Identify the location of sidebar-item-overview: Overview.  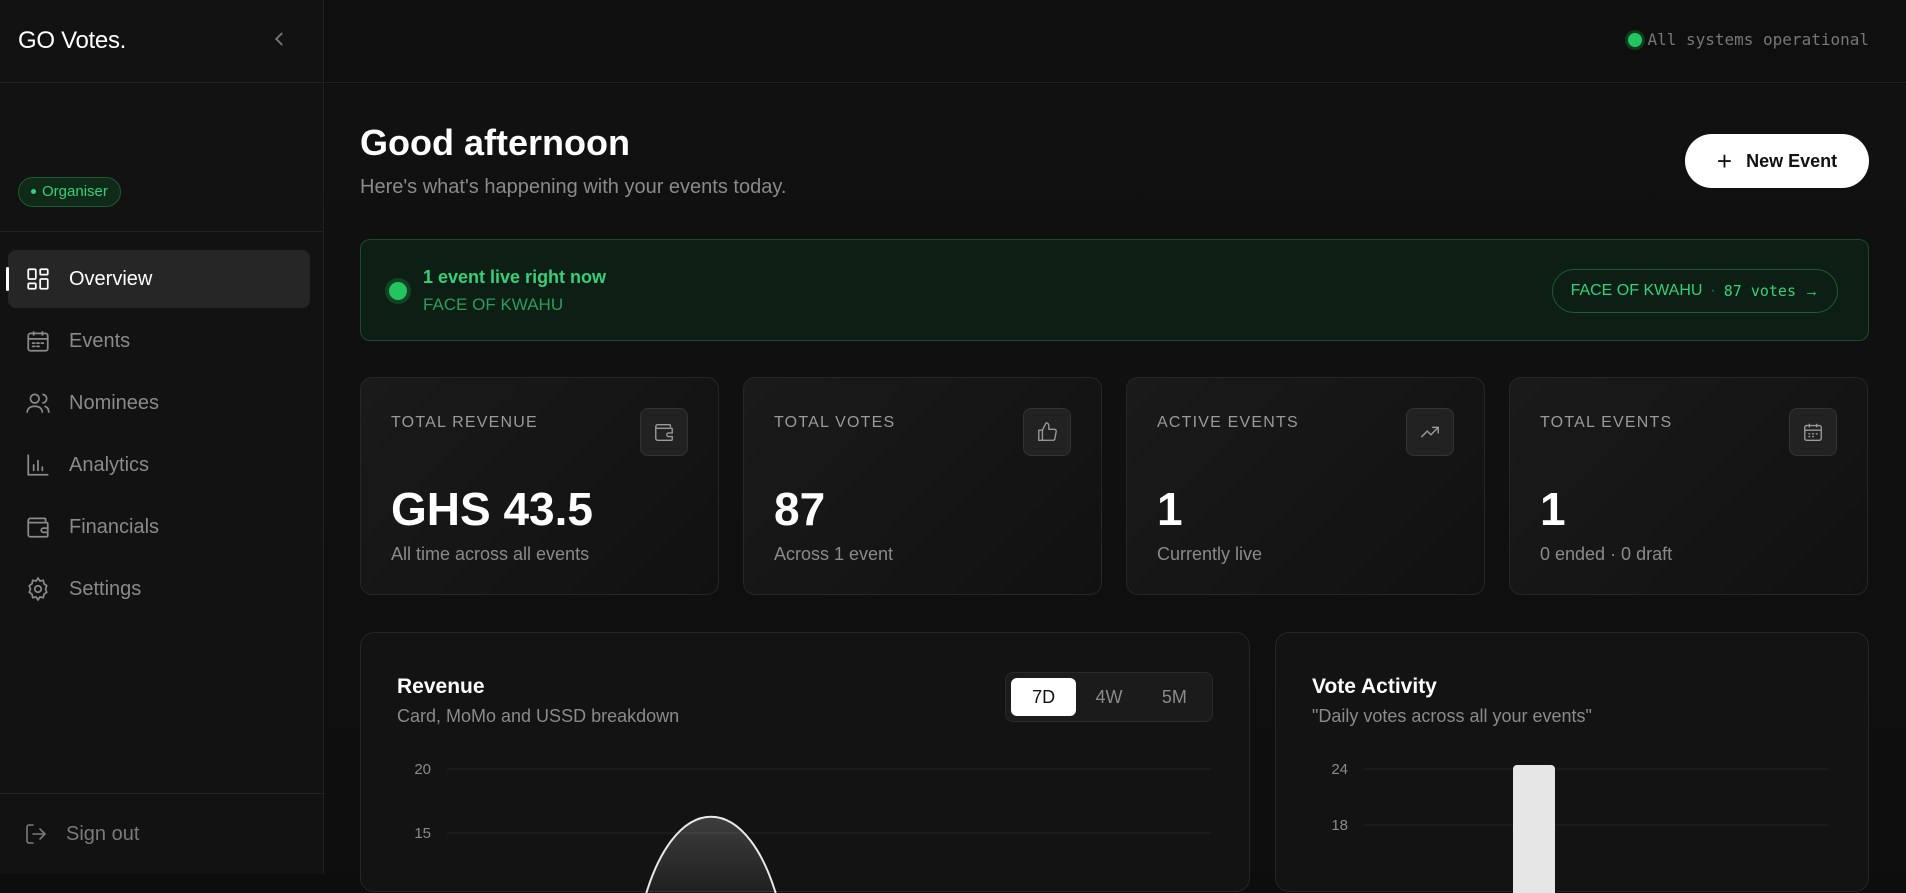
(158, 279).